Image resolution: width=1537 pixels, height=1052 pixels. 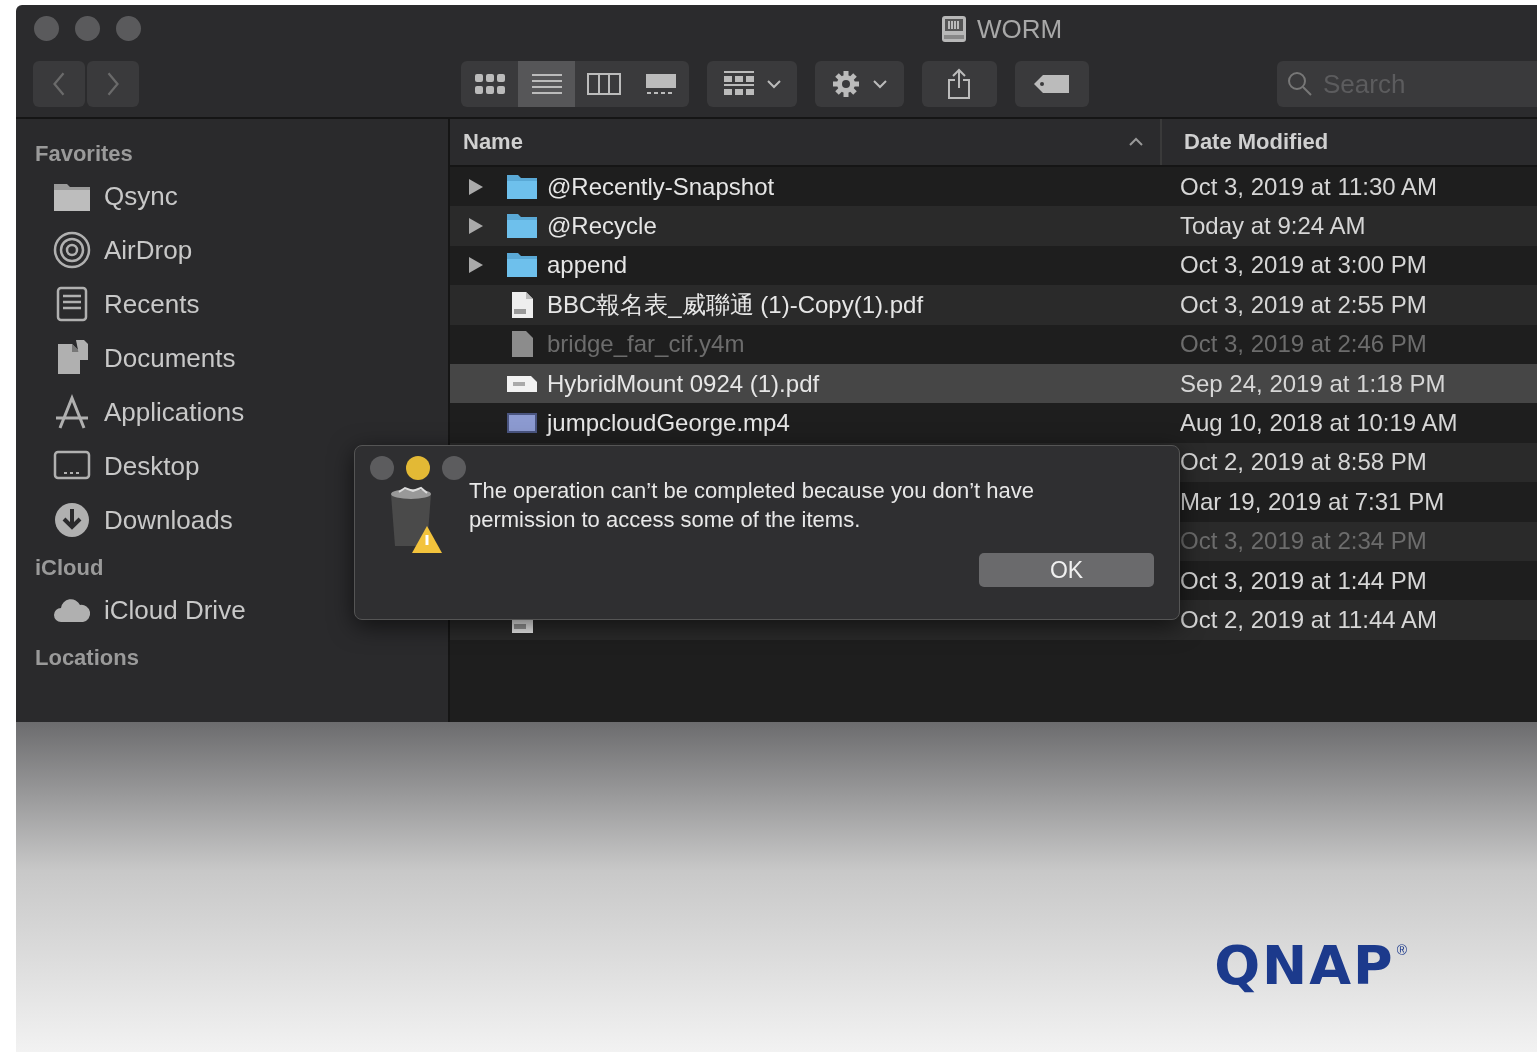 I want to click on date-modified: Aug 10, 2018 at 10:19 AM, so click(x=1319, y=423).